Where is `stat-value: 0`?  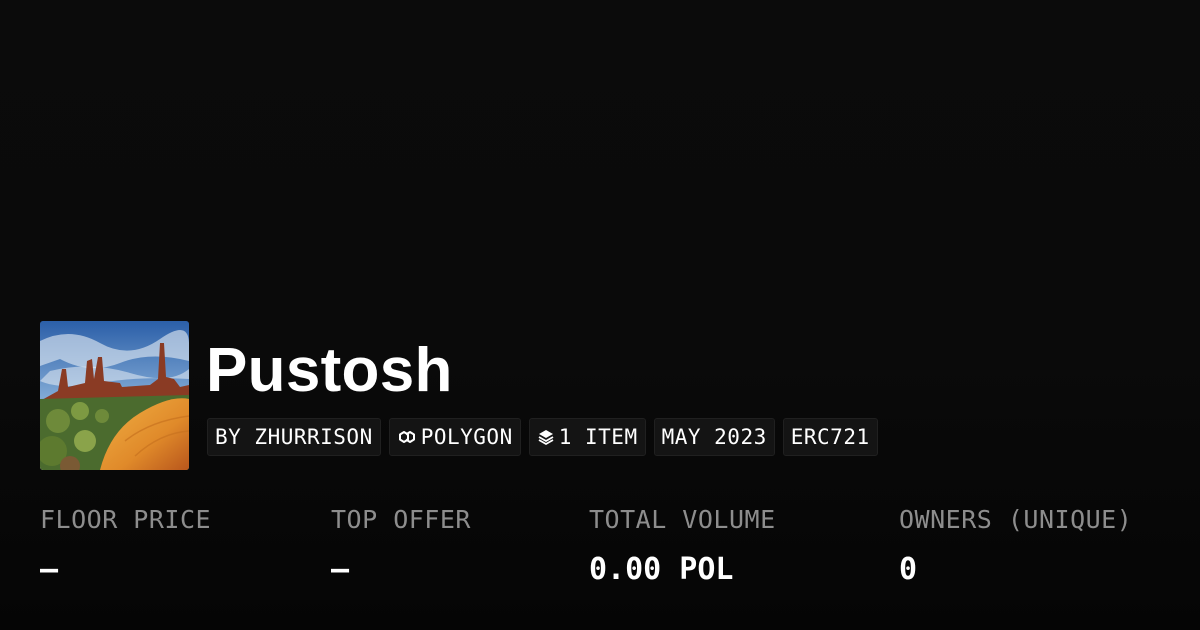 stat-value: 0 is located at coordinates (908, 569).